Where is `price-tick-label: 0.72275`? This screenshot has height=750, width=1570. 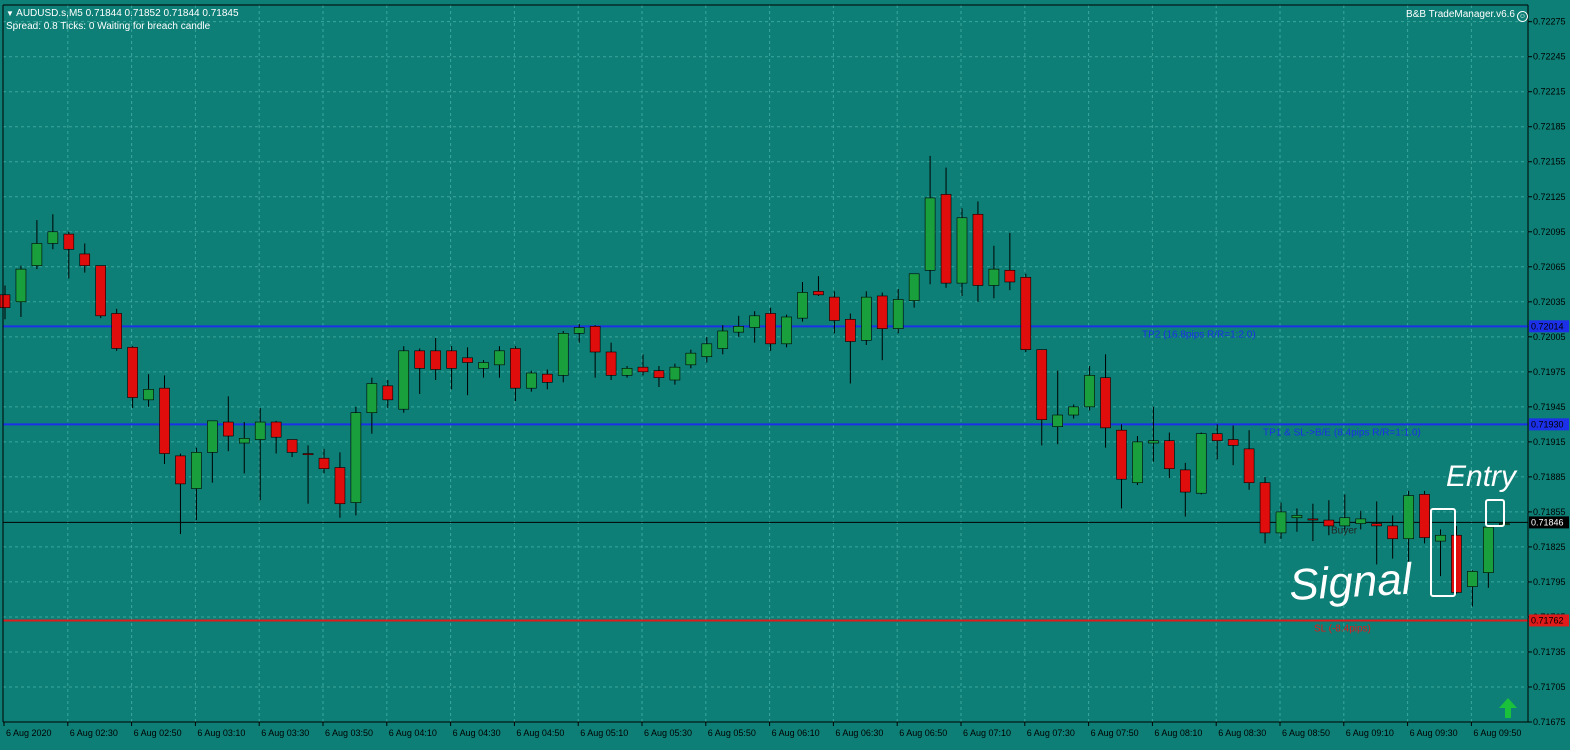
price-tick-label: 0.72275 is located at coordinates (1549, 22).